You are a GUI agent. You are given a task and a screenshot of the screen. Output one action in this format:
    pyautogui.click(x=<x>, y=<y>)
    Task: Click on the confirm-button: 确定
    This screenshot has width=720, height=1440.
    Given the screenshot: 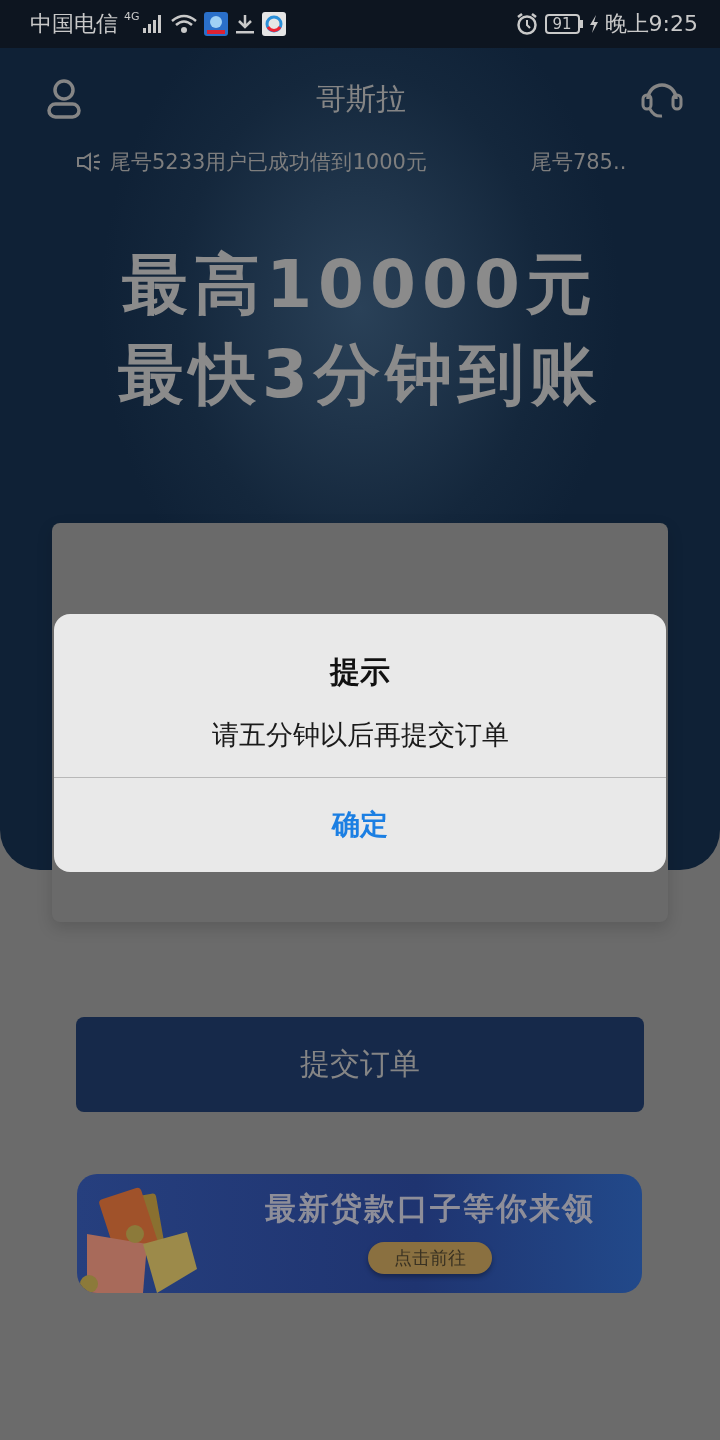 What is the action you would take?
    pyautogui.click(x=360, y=825)
    